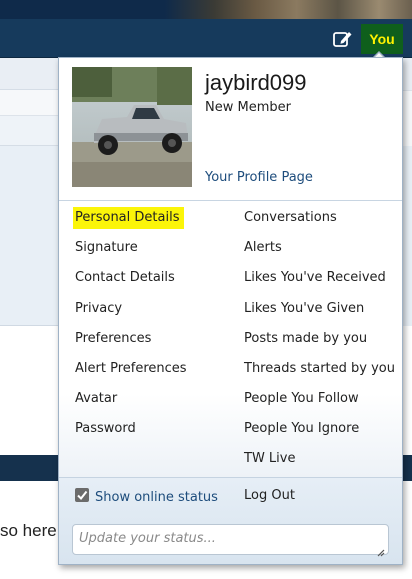 The height and width of the screenshot is (579, 412). I want to click on menu-footer: Show online status Log Out, so click(230, 520).